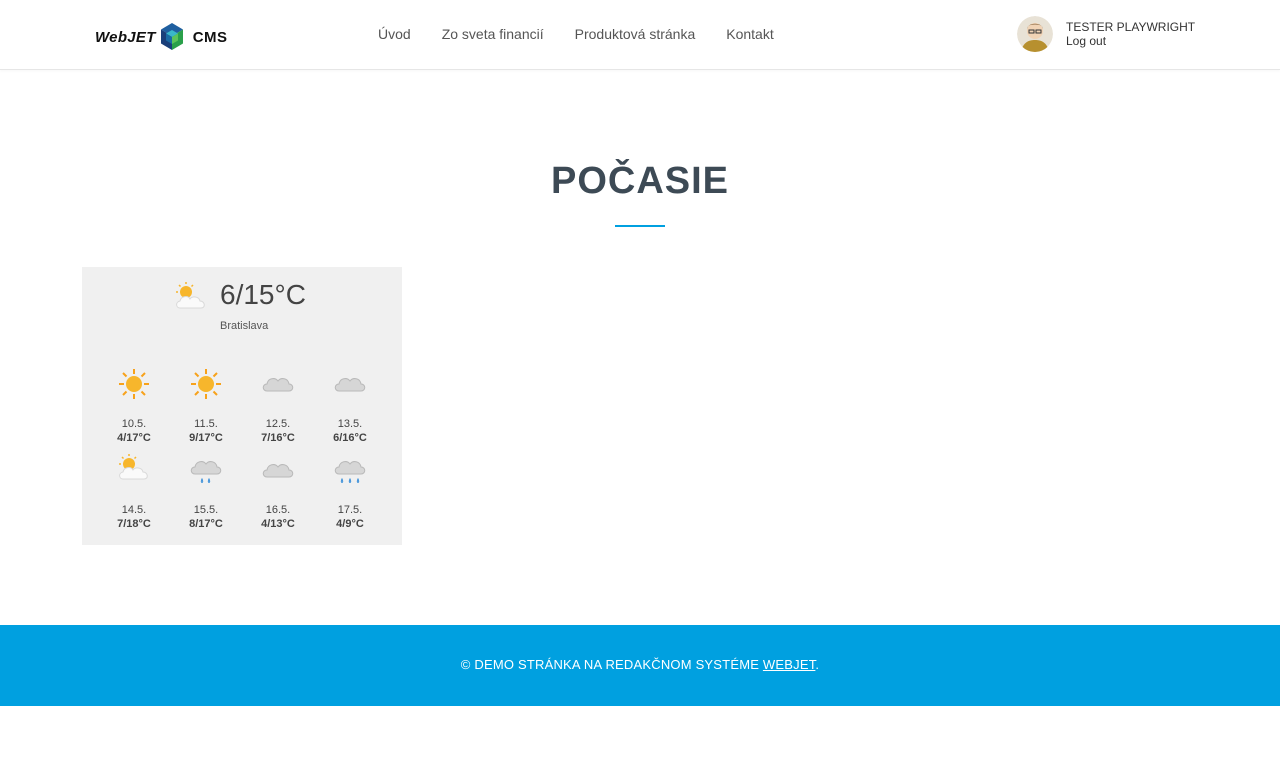 The width and height of the screenshot is (1280, 760). I want to click on user-panel: TESTER PLAYWRIGHT Log out, so click(1106, 34).